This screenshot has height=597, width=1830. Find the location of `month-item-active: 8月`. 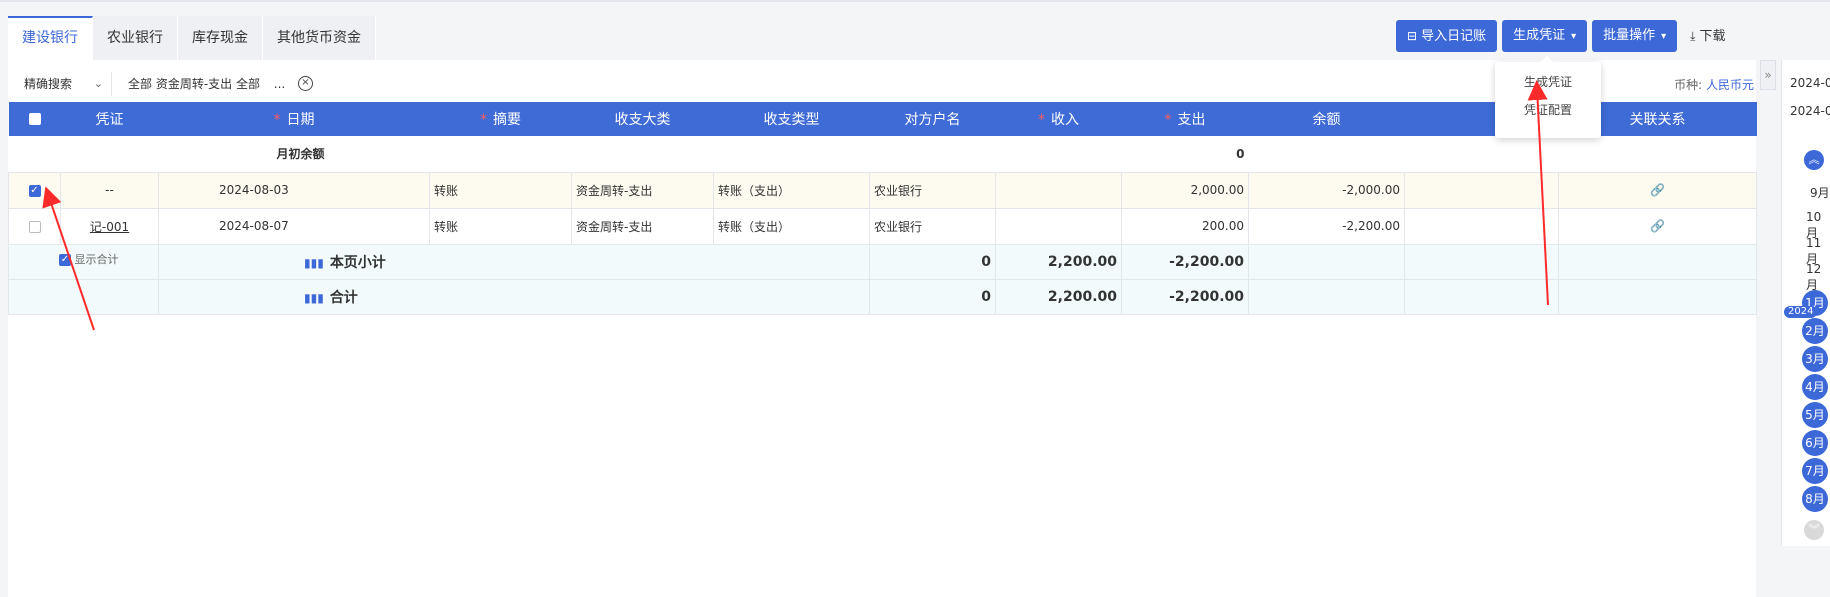

month-item-active: 8月 is located at coordinates (1815, 499).